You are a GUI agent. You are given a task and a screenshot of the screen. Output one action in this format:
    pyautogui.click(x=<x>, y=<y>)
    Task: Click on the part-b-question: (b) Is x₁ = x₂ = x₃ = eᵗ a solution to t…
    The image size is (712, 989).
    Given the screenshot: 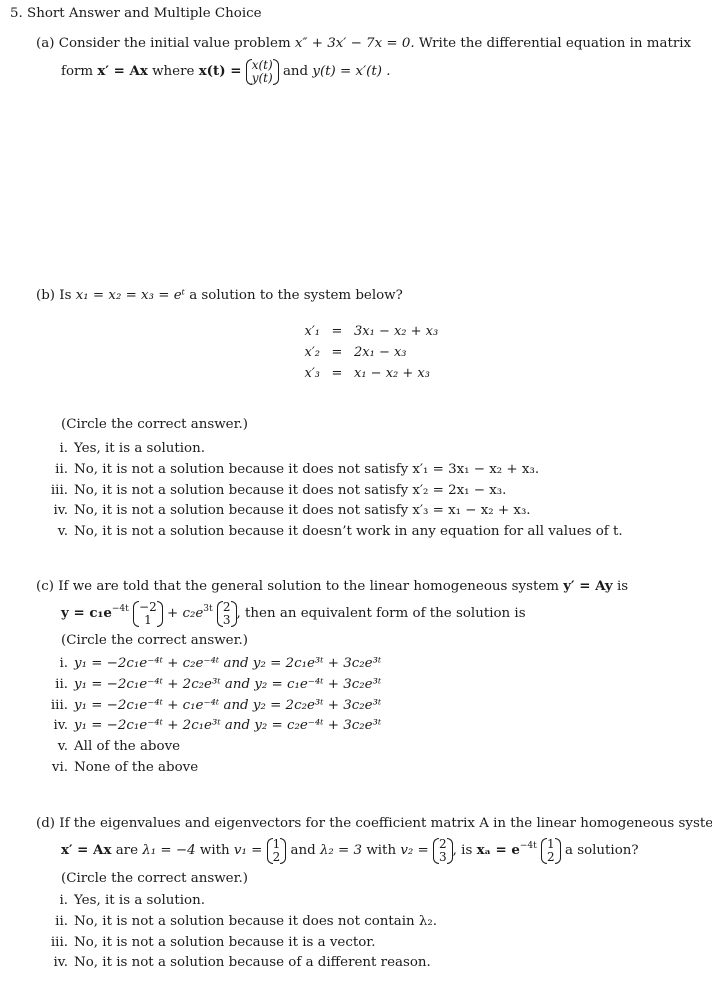 What is the action you would take?
    pyautogui.click(x=219, y=295)
    